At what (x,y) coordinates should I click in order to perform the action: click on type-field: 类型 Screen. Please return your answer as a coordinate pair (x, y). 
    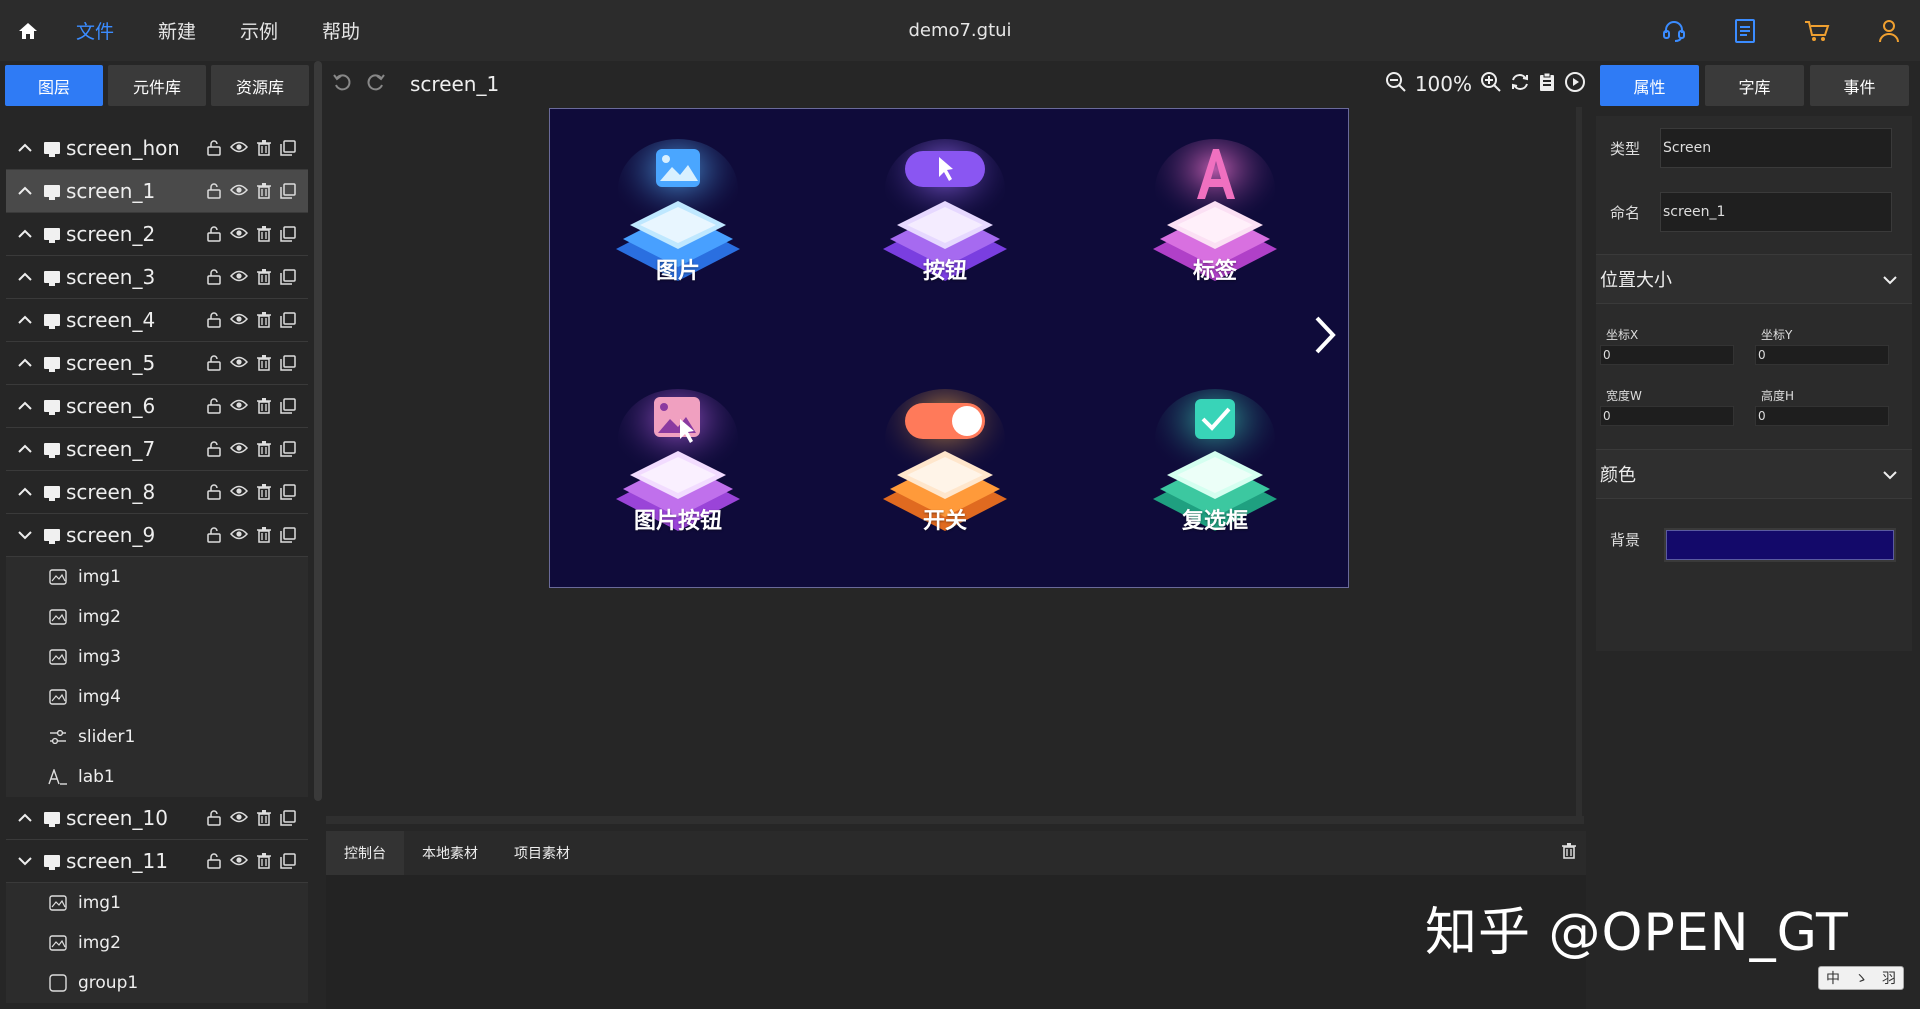
    Looking at the image, I should click on (1751, 148).